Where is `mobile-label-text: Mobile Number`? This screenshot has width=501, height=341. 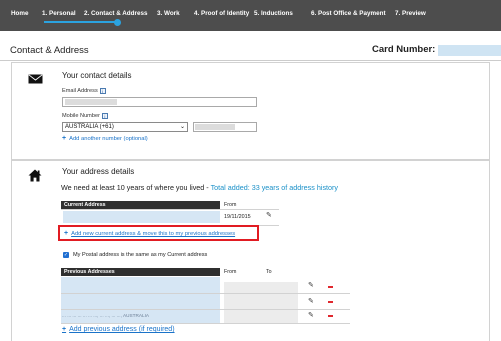 mobile-label-text: Mobile Number is located at coordinates (81, 116).